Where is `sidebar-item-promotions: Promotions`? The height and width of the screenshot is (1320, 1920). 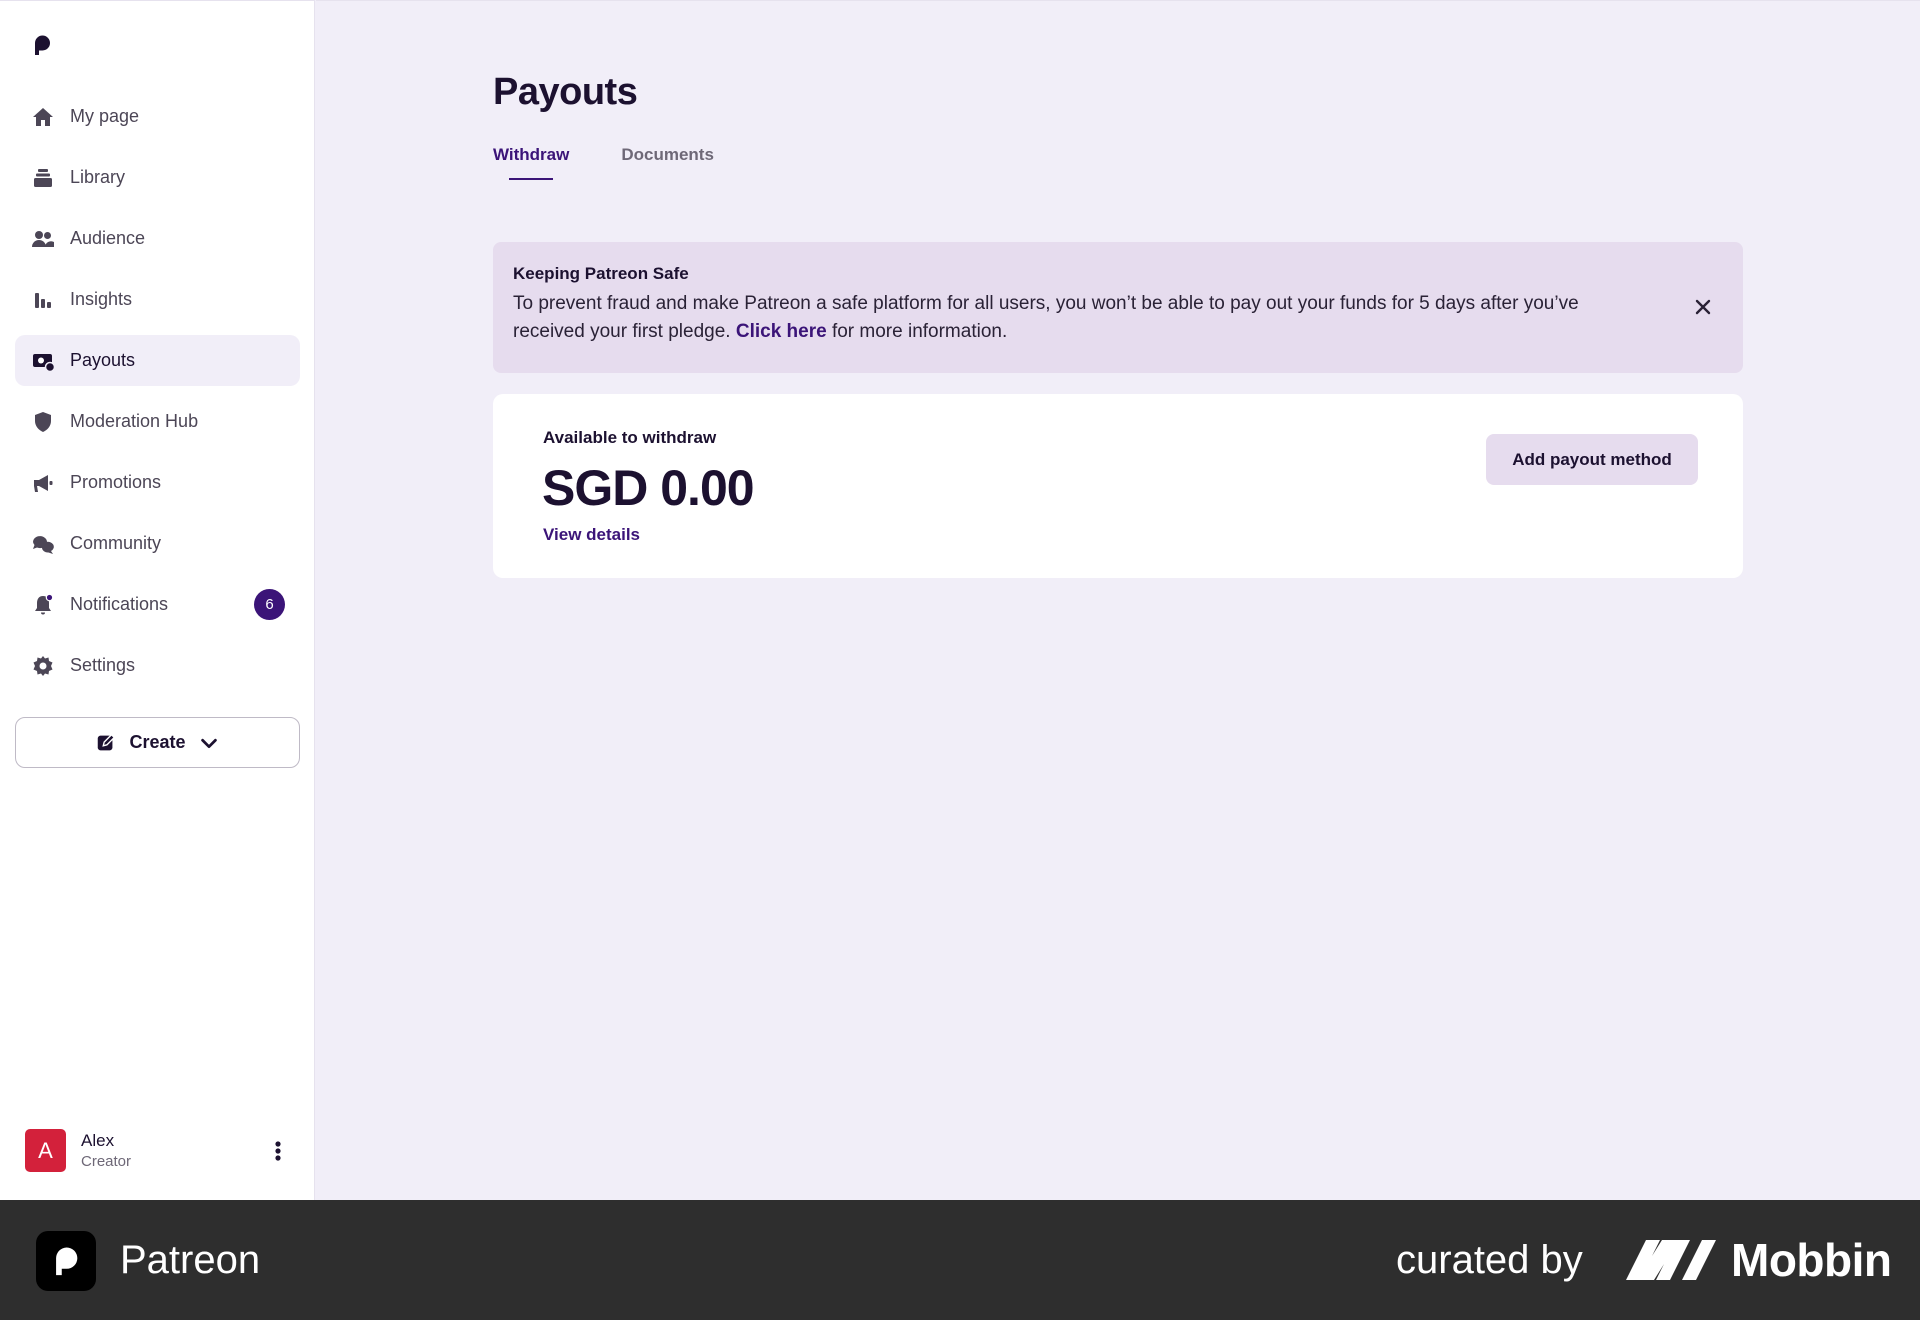
sidebar-item-promotions: Promotions is located at coordinates (157, 482).